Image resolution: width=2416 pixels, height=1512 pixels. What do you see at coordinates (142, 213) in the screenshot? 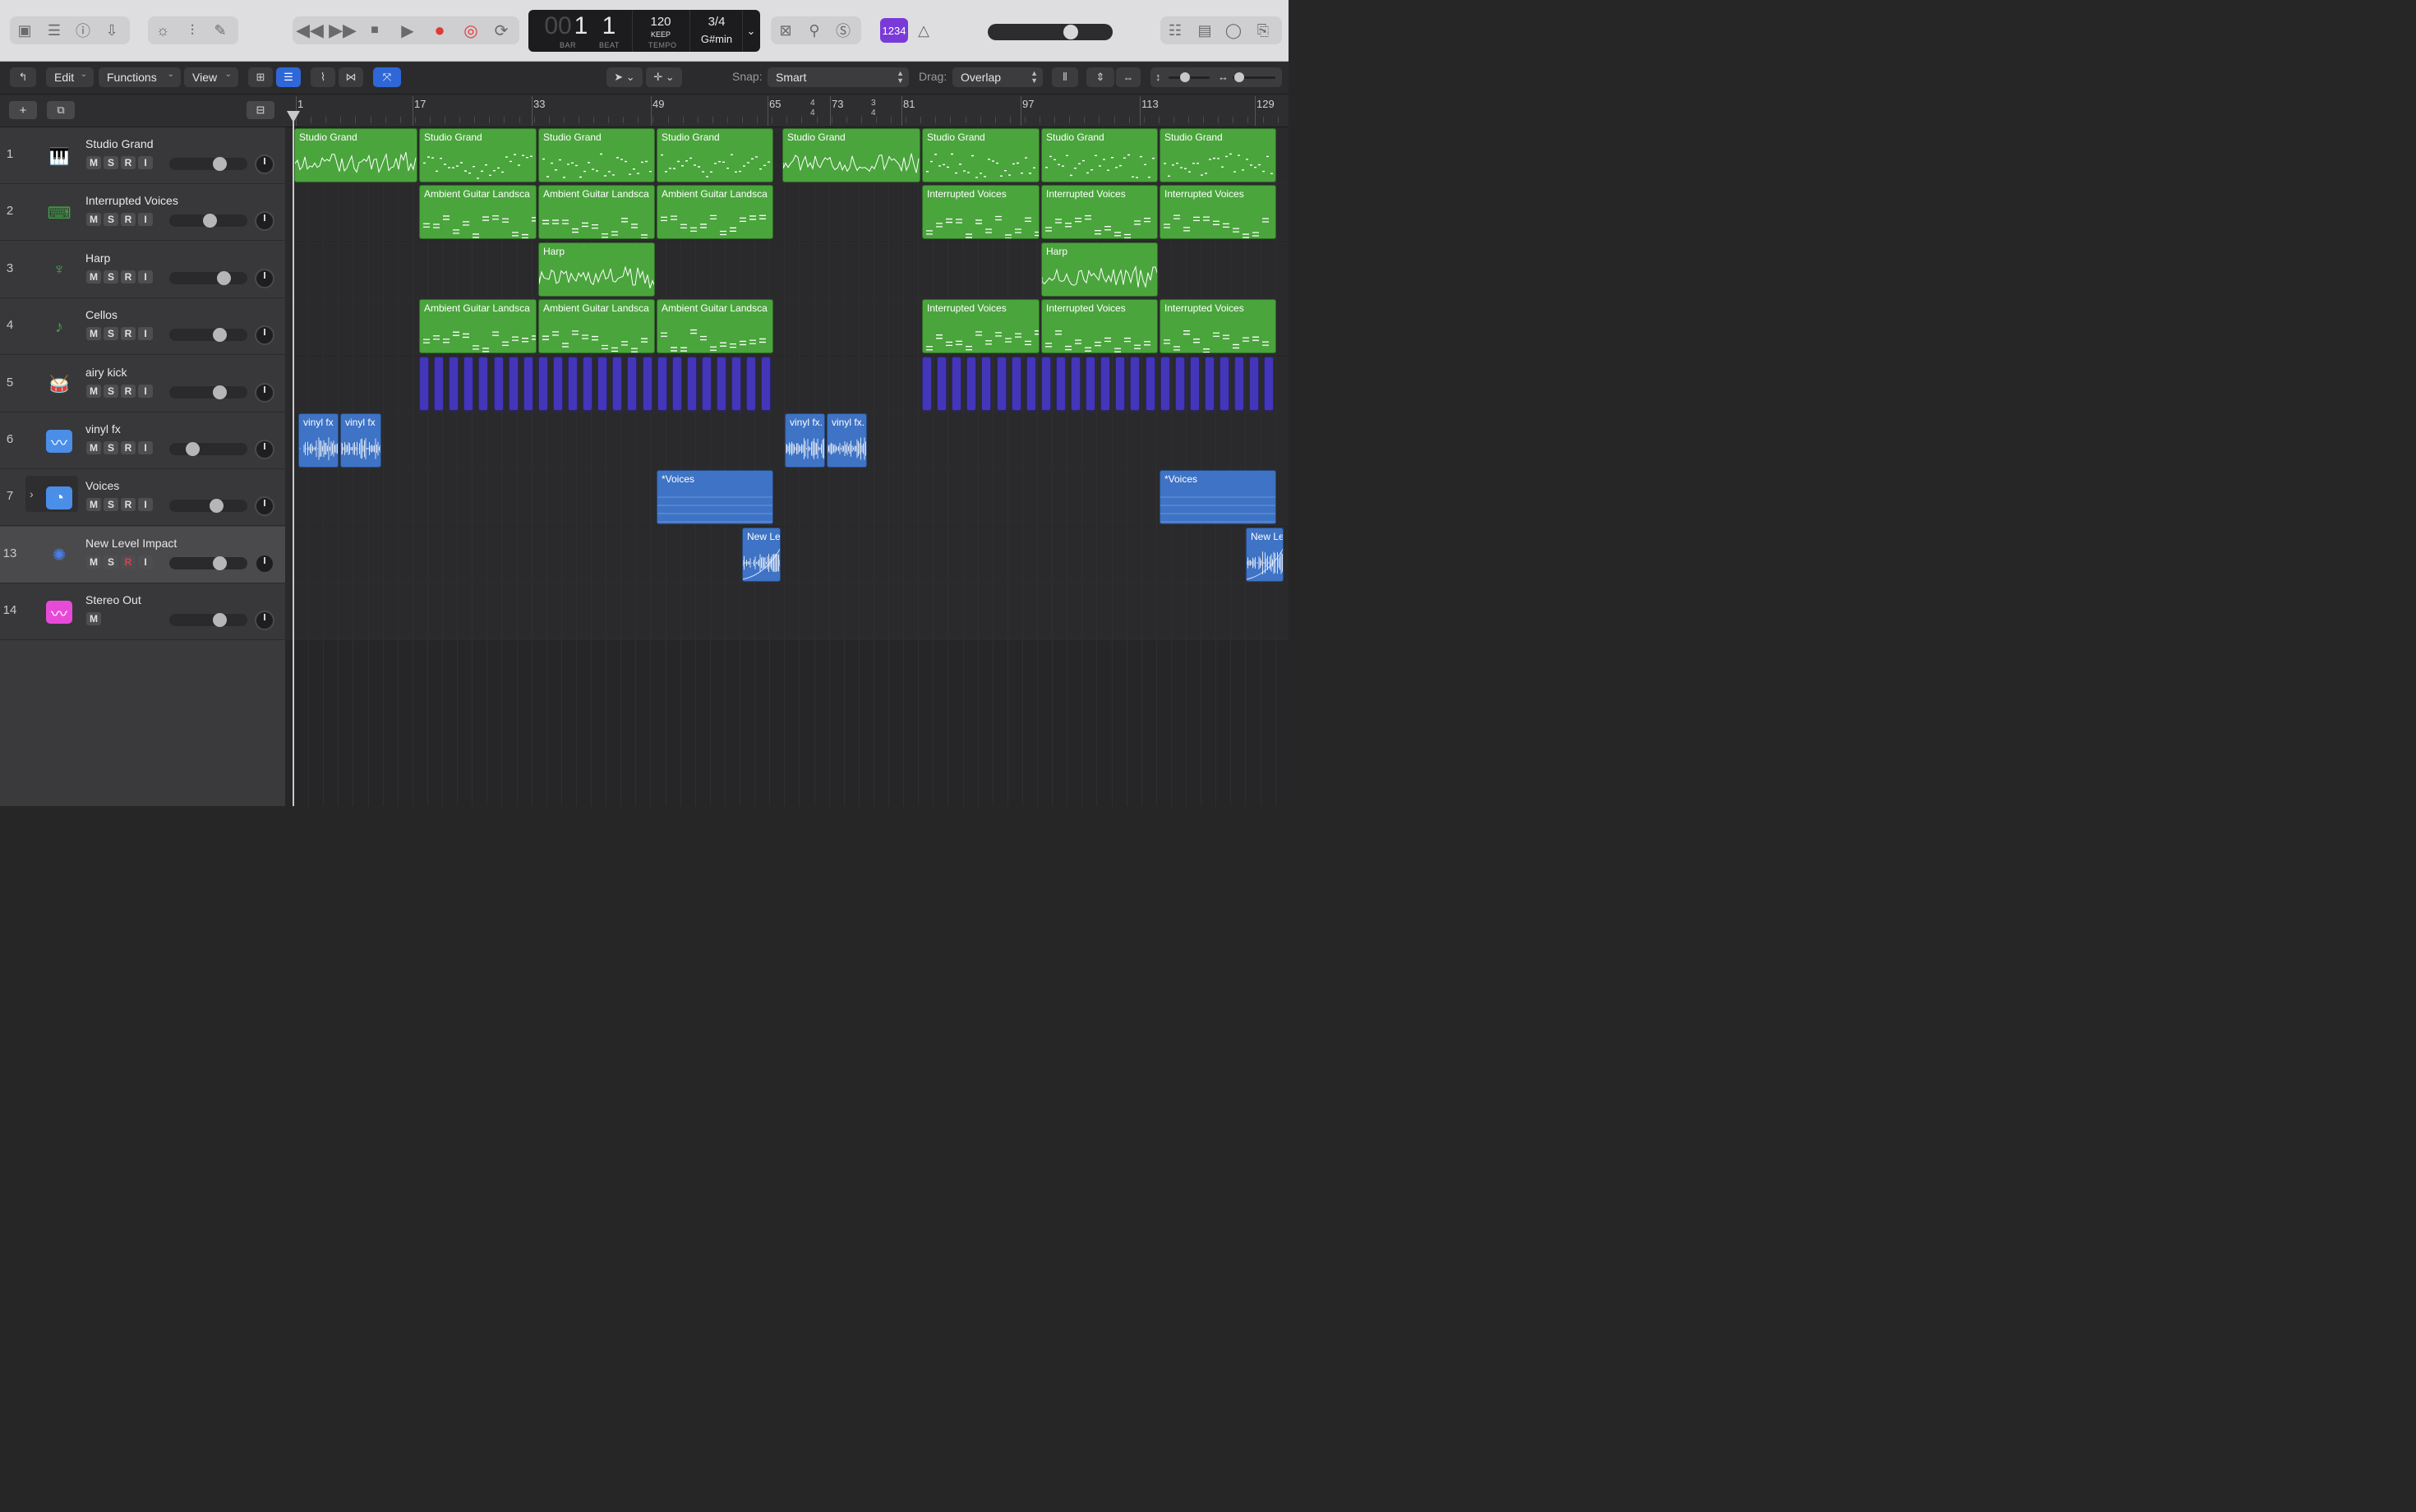
I see `track-header: 2 ⌨ Interrupted Voices M S R I` at bounding box center [142, 213].